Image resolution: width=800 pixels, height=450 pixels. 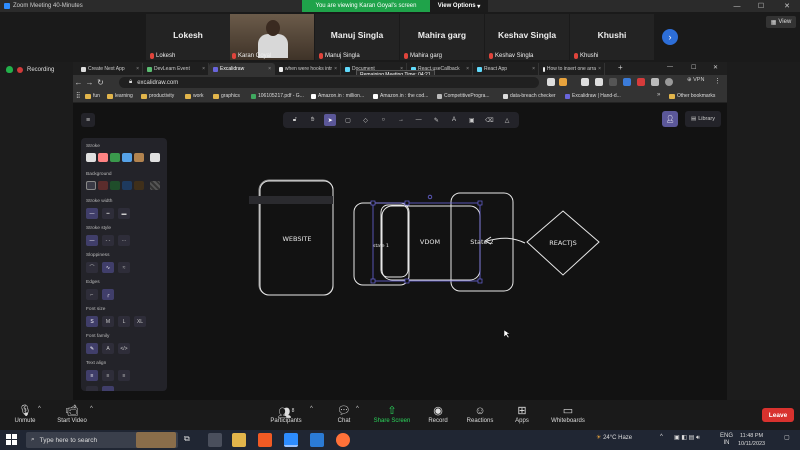 What do you see at coordinates (522, 414) in the screenshot?
I see `apps-button: ⊞ Apps` at bounding box center [522, 414].